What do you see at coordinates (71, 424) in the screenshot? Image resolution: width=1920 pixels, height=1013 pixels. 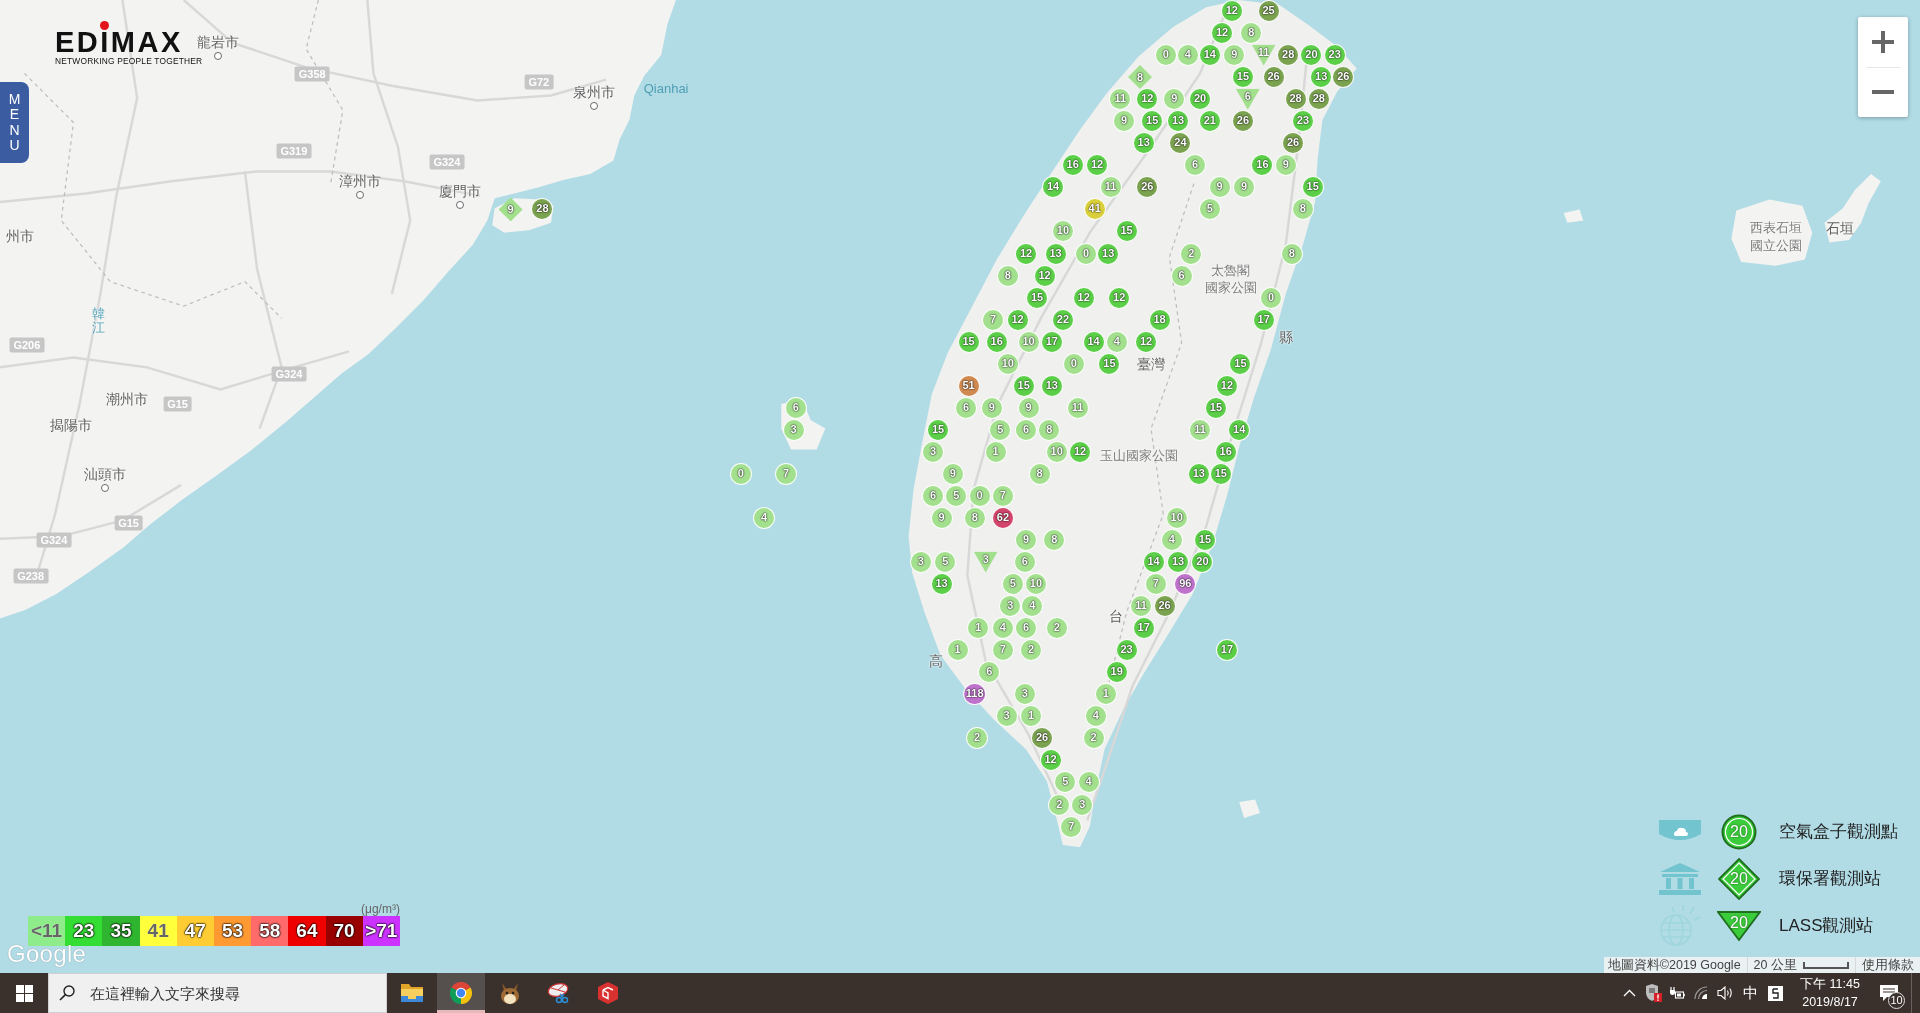 I see `place-label: 揭陽市` at bounding box center [71, 424].